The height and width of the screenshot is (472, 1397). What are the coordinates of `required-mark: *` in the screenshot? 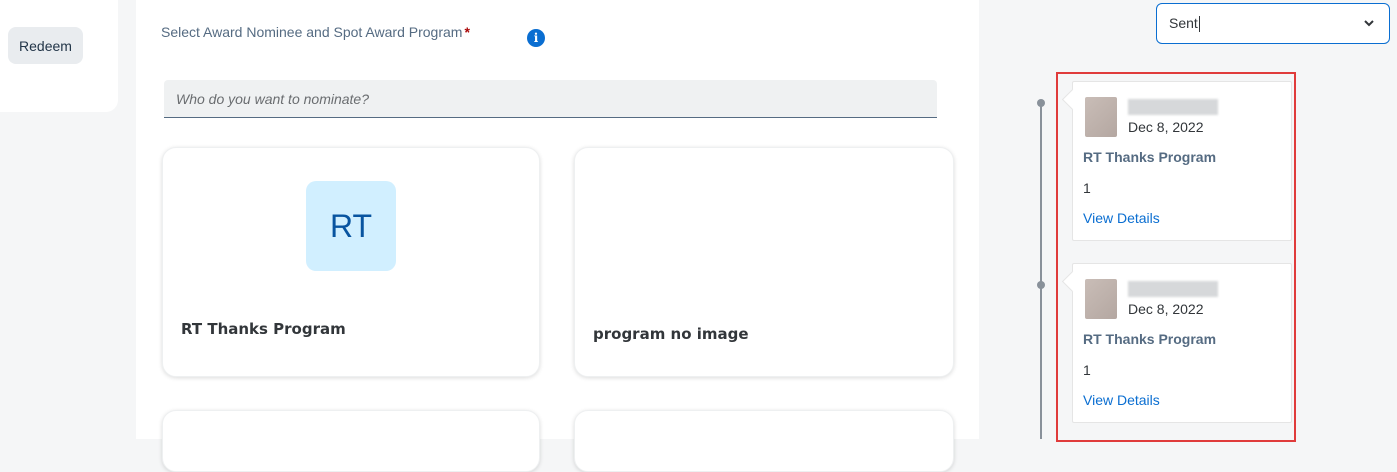 It's located at (467, 32).